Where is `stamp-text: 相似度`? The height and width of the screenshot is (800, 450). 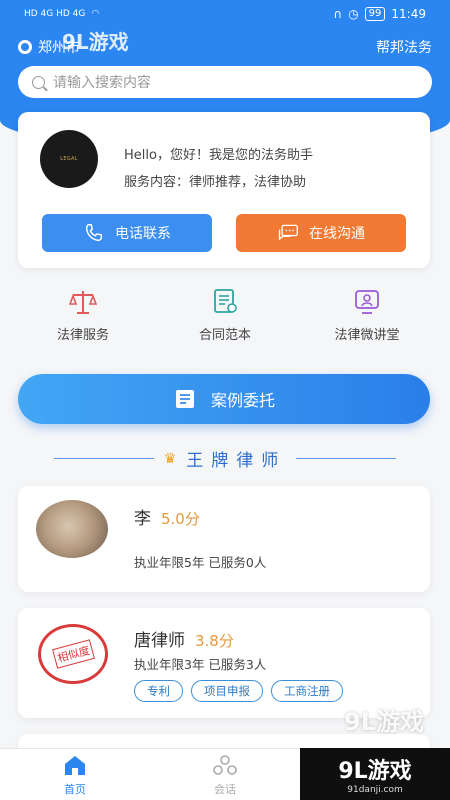 stamp-text: 相似度 is located at coordinates (73, 654).